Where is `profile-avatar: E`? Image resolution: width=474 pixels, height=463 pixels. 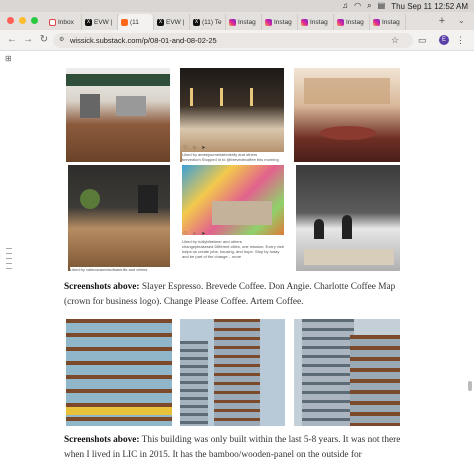 profile-avatar: E is located at coordinates (444, 40).